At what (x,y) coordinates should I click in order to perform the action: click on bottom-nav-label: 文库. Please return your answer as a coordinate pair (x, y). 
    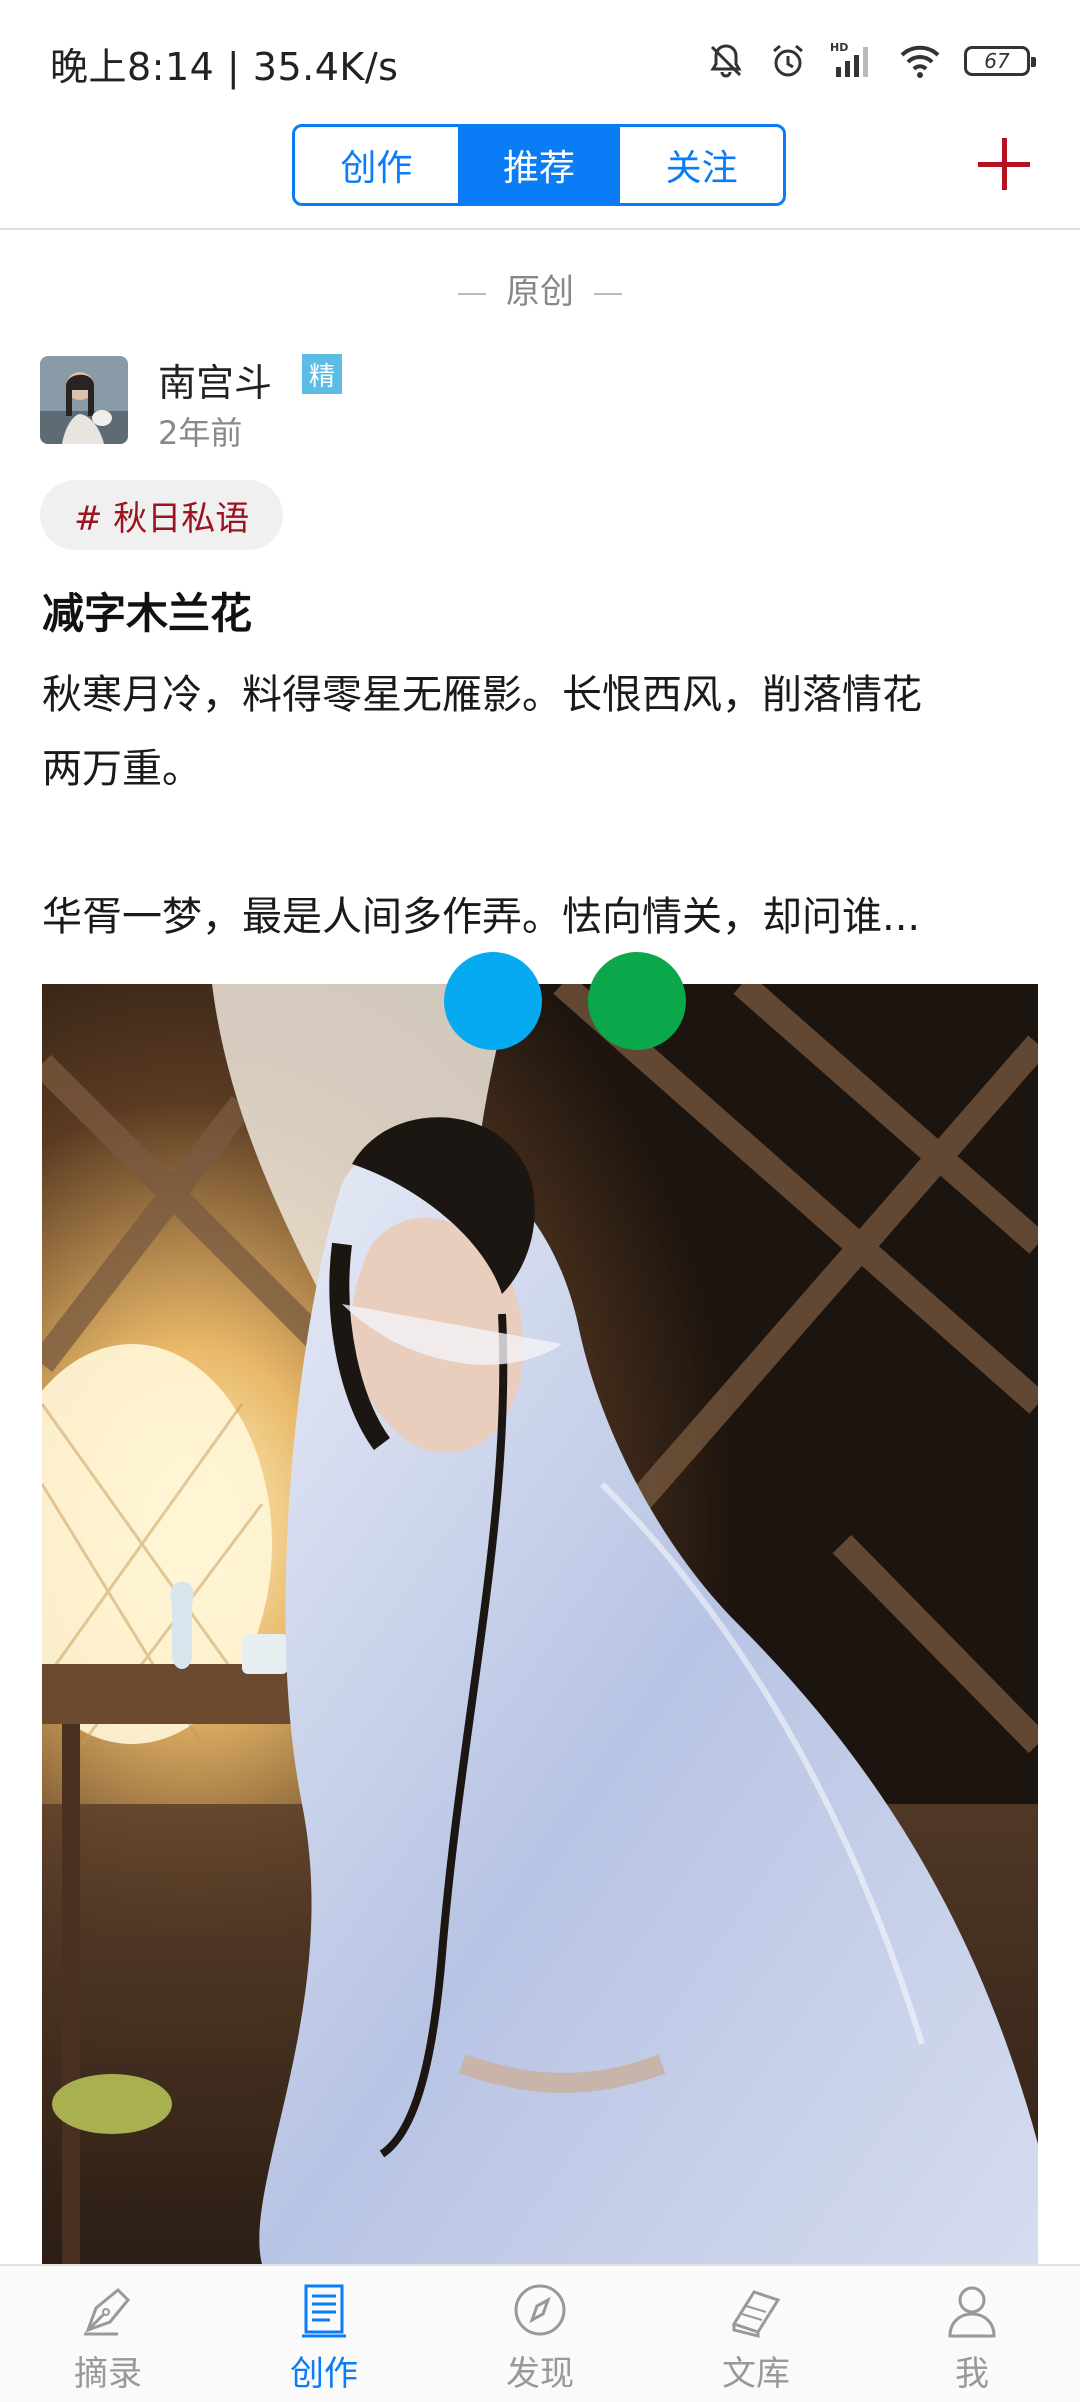
    Looking at the image, I should click on (756, 2374).